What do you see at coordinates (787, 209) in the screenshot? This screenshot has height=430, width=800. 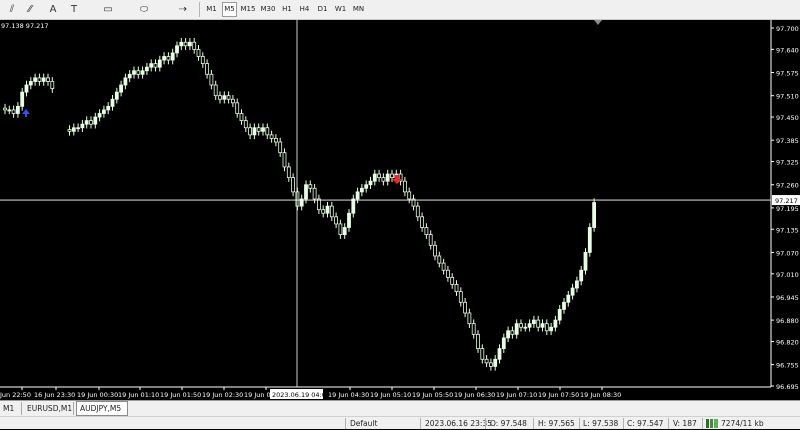 I see `price-tick-label: 97.195` at bounding box center [787, 209].